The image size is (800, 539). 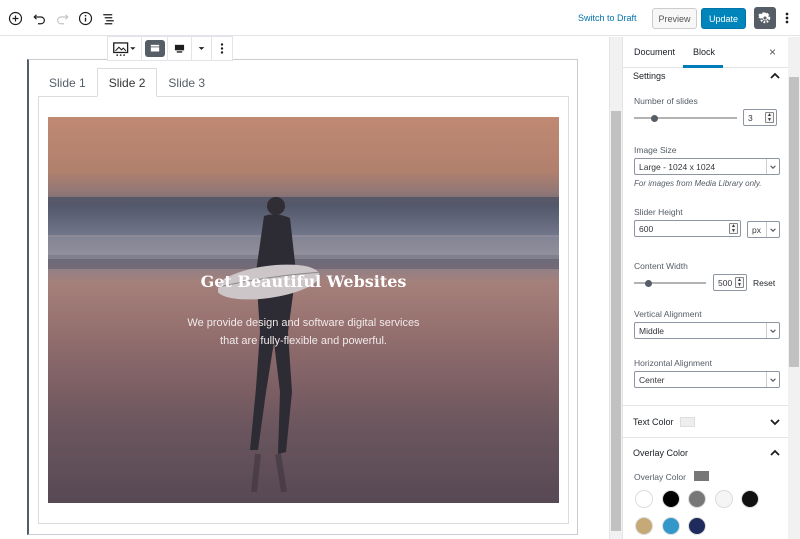 I want to click on tab-slide-2: Slide 2, so click(x=127, y=82).